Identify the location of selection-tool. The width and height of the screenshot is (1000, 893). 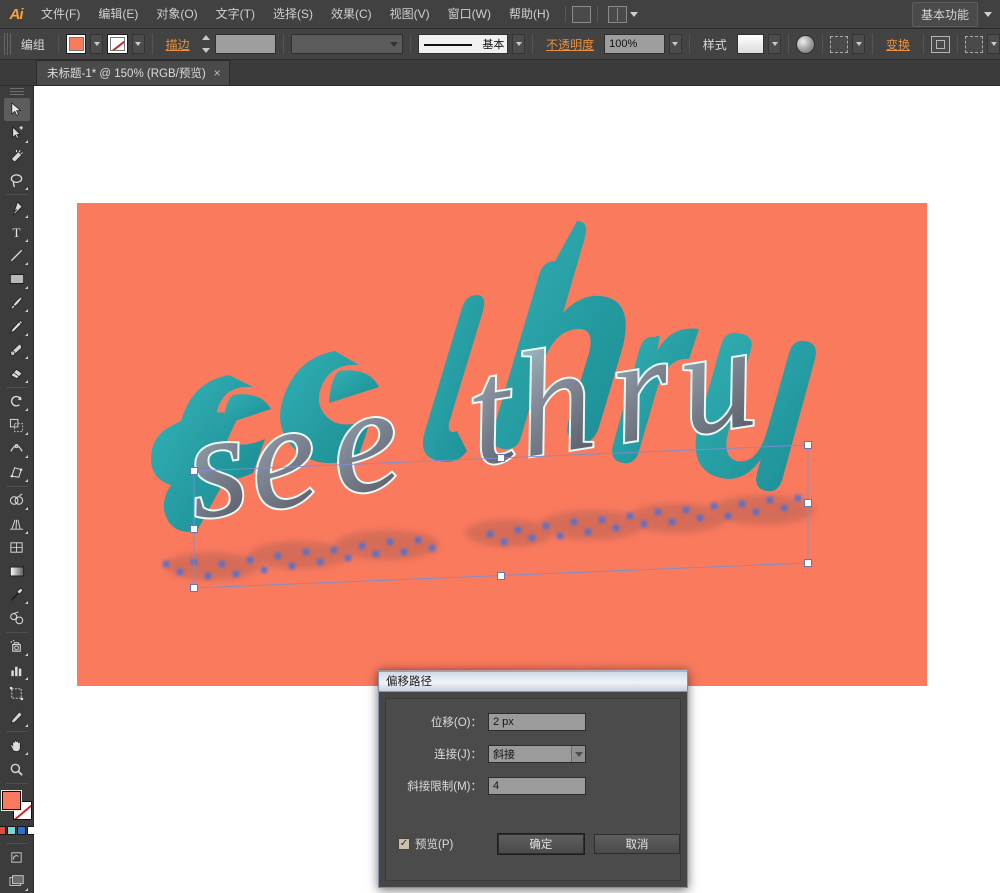
(16, 109).